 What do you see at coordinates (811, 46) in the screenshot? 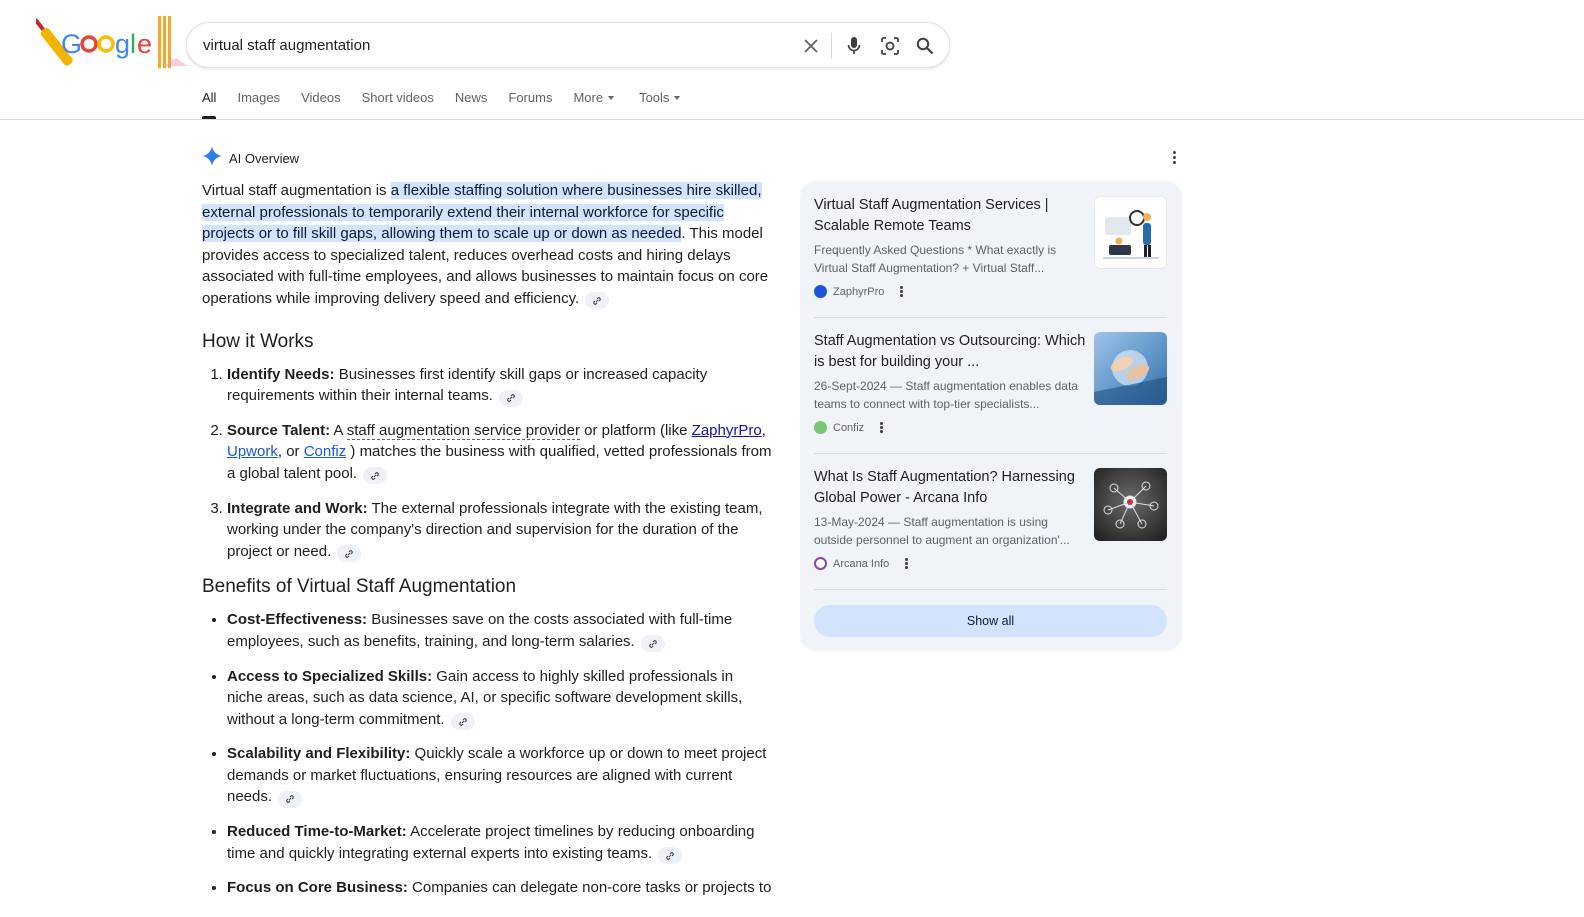
I see `close-icon` at bounding box center [811, 46].